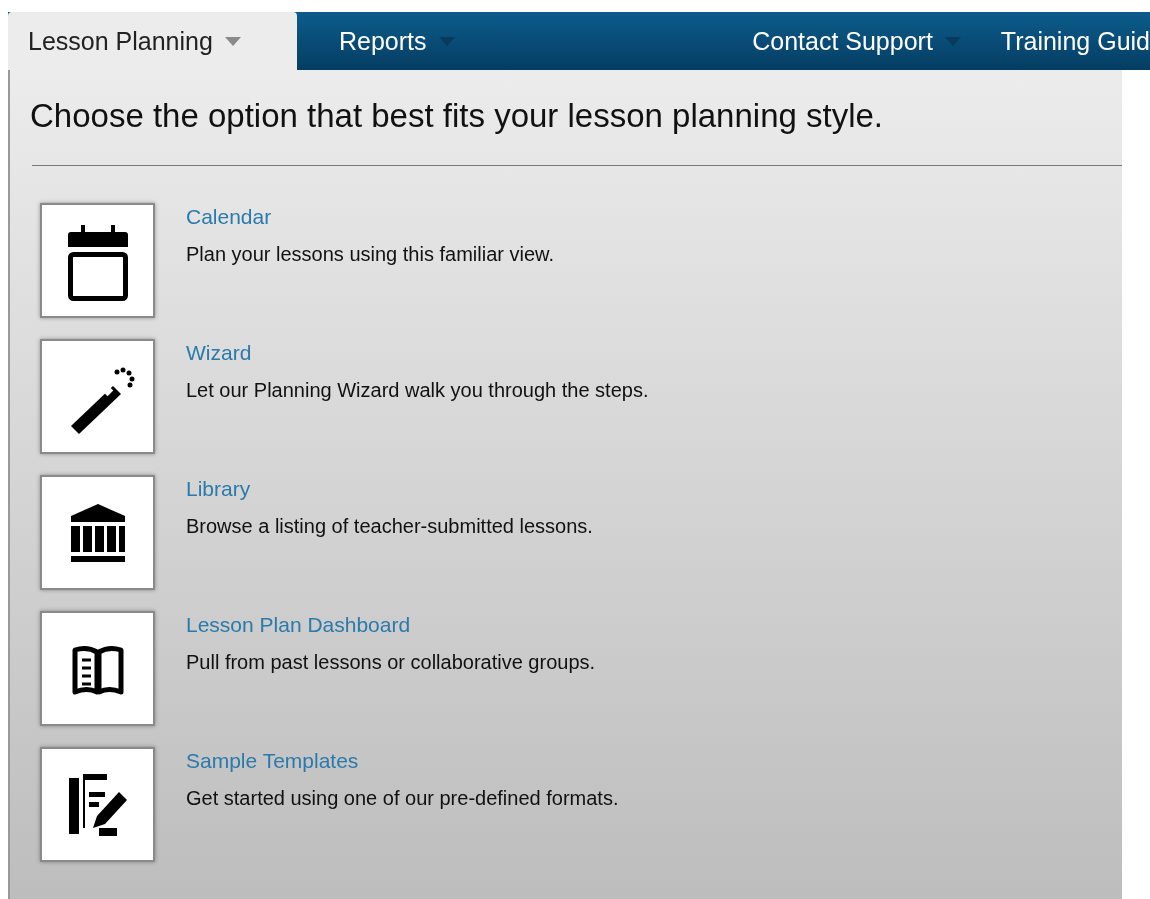 This screenshot has height=899, width=1150. I want to click on option-description: Browse a listing of teacher-submitted lessons., so click(389, 526).